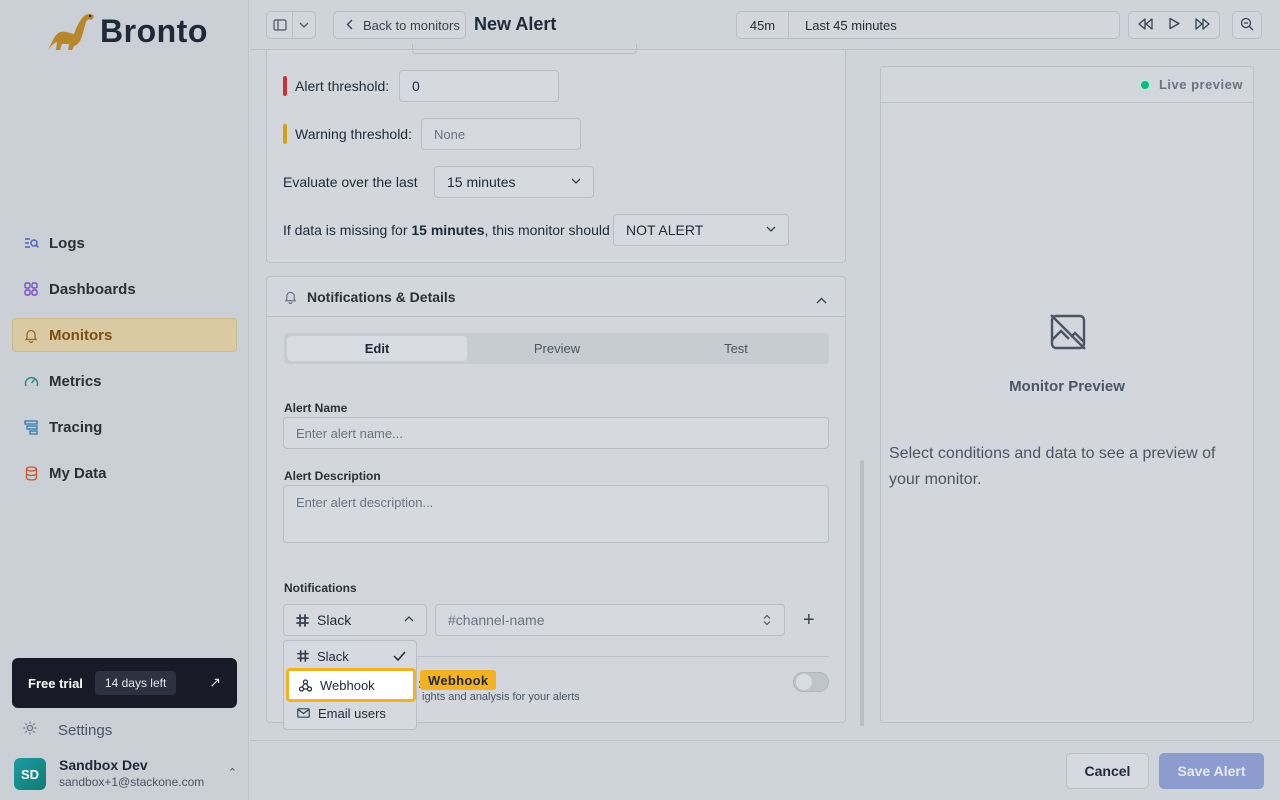 The image size is (1280, 800). What do you see at coordinates (320, 588) in the screenshot?
I see `notifications-label: Notifications` at bounding box center [320, 588].